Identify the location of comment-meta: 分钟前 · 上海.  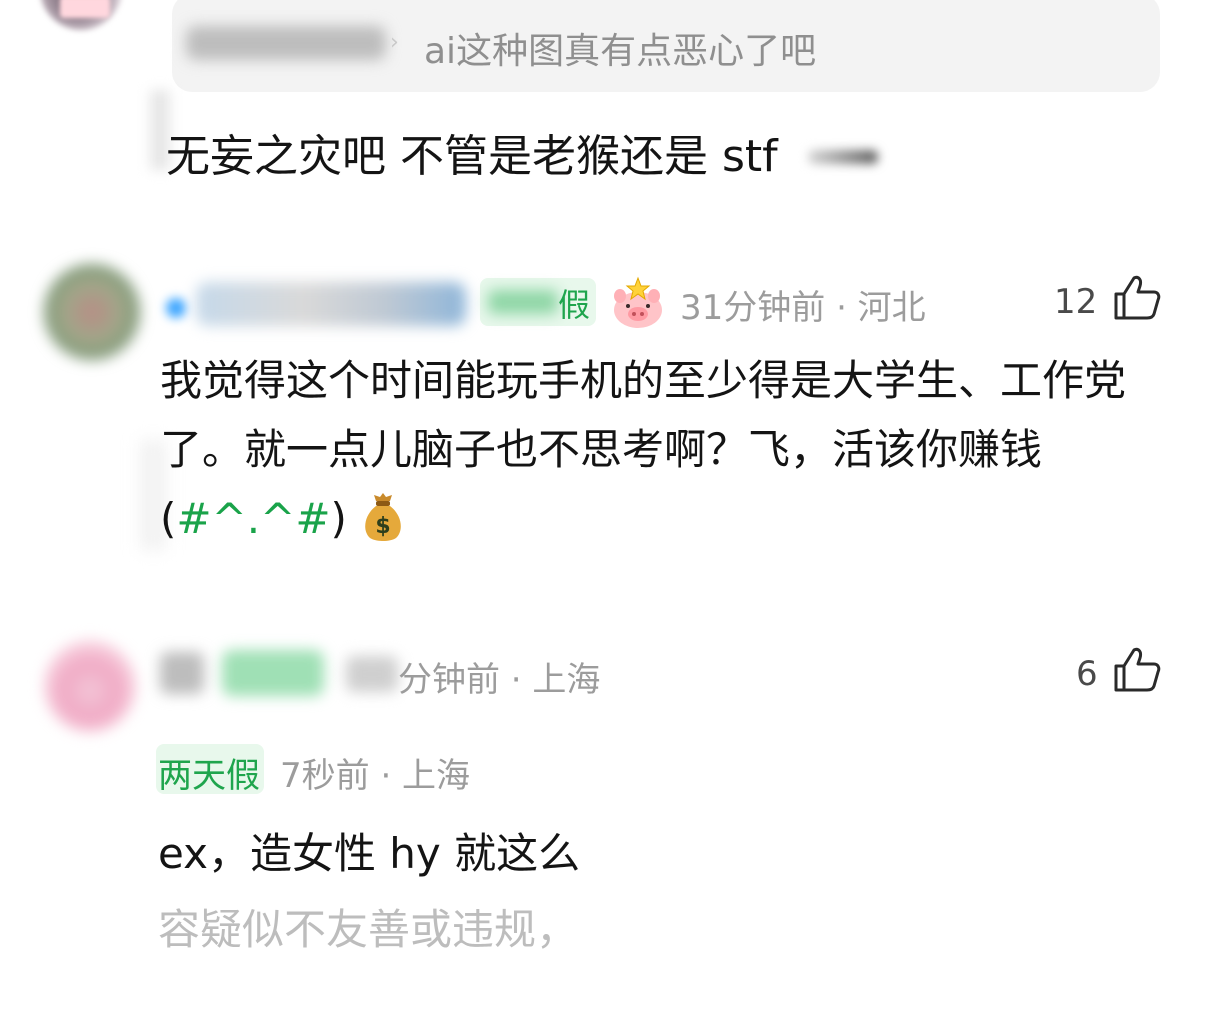
(499, 680).